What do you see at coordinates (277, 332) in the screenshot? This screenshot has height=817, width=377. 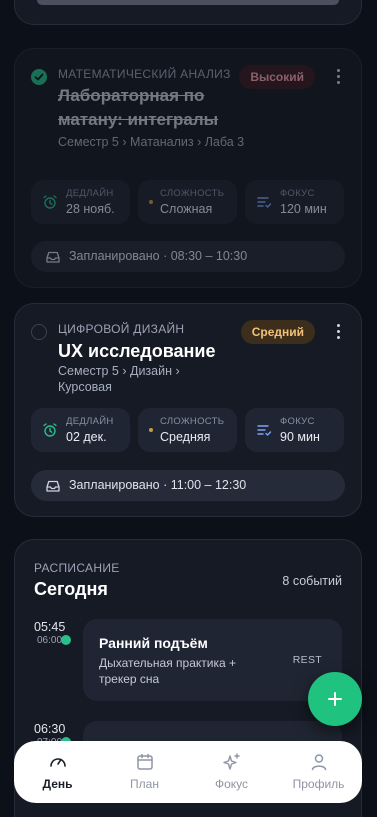 I see `priority-badge: Средний` at bounding box center [277, 332].